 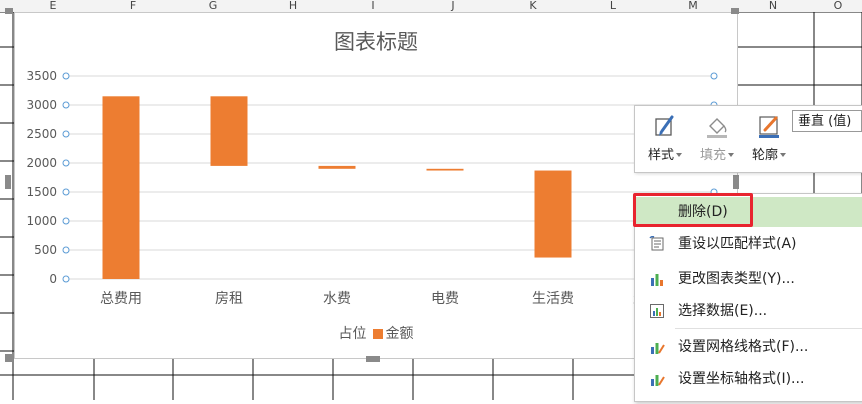 I want to click on y-tick-label: 2000, so click(x=41, y=163).